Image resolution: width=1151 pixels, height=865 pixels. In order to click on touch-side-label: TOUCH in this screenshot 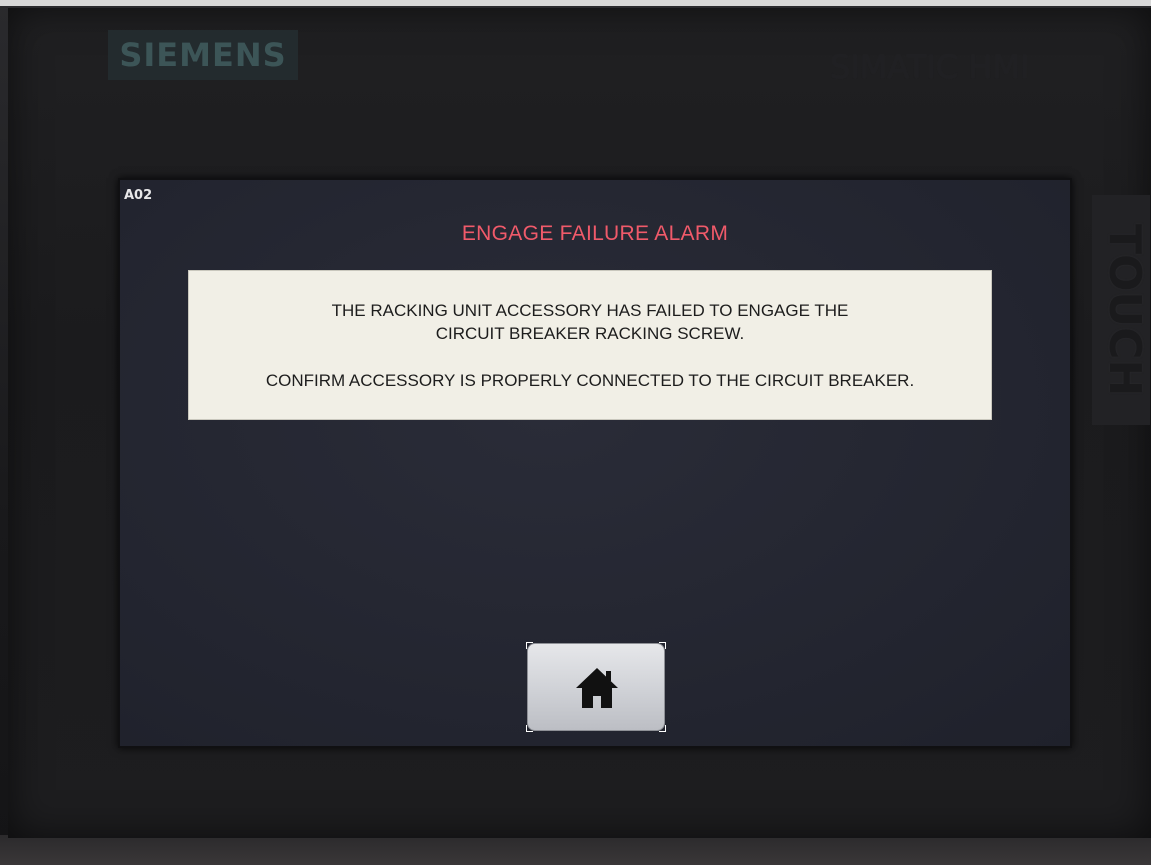, I will do `click(1121, 310)`.